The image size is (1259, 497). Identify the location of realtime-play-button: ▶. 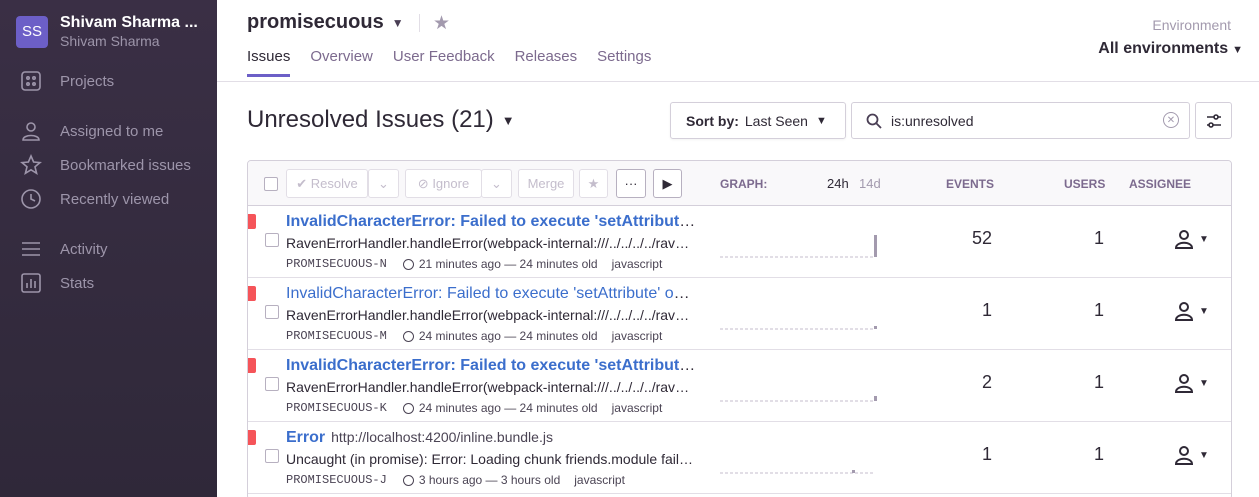
(667, 183).